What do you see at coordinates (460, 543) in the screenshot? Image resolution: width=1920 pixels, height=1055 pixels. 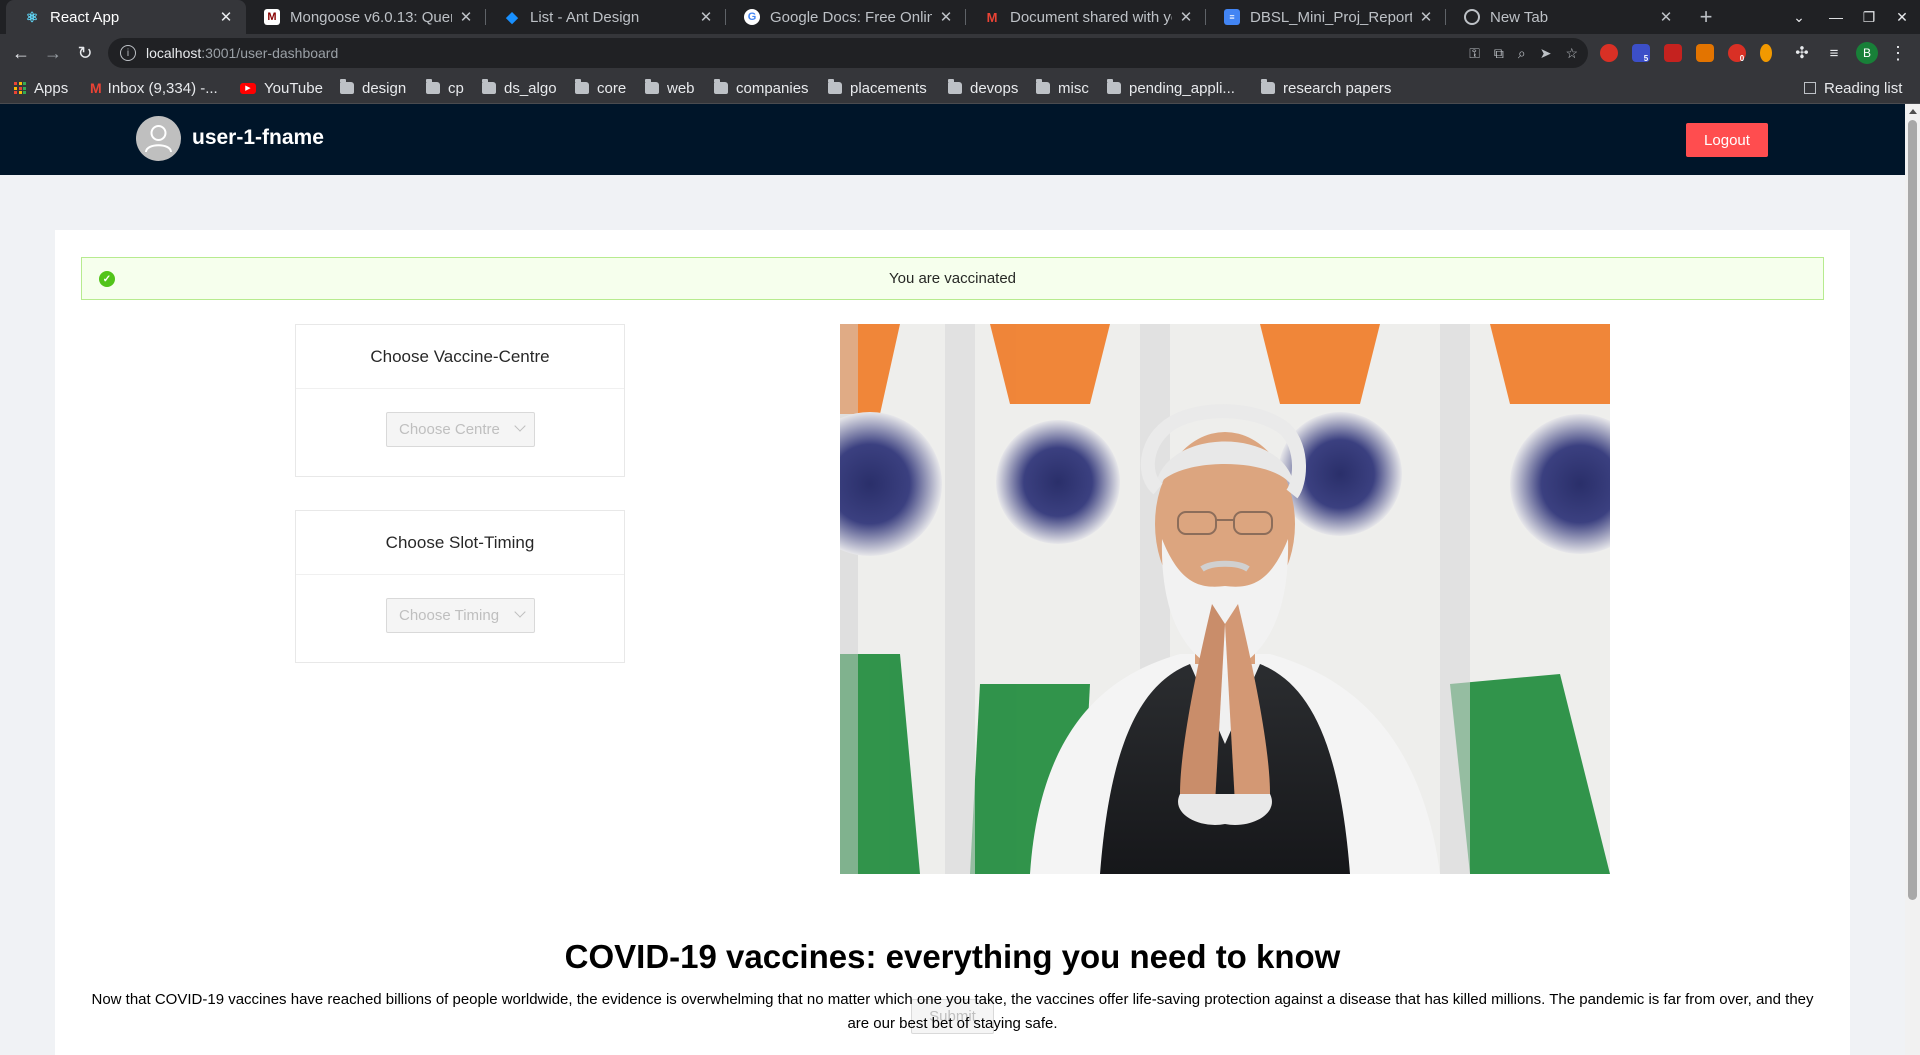 I see `card-title: Choose Slot-Timing` at bounding box center [460, 543].